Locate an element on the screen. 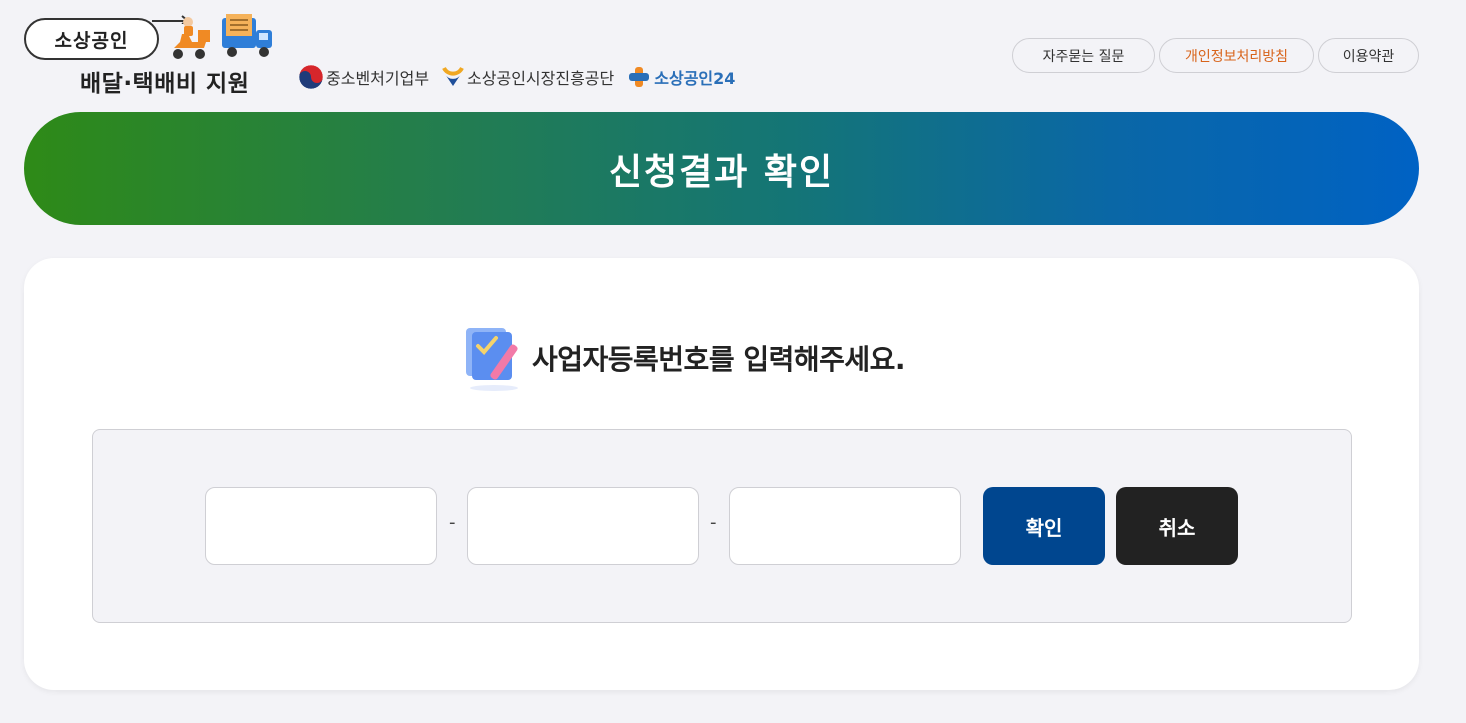  page-title: 신청결과 확인 is located at coordinates (721, 172).